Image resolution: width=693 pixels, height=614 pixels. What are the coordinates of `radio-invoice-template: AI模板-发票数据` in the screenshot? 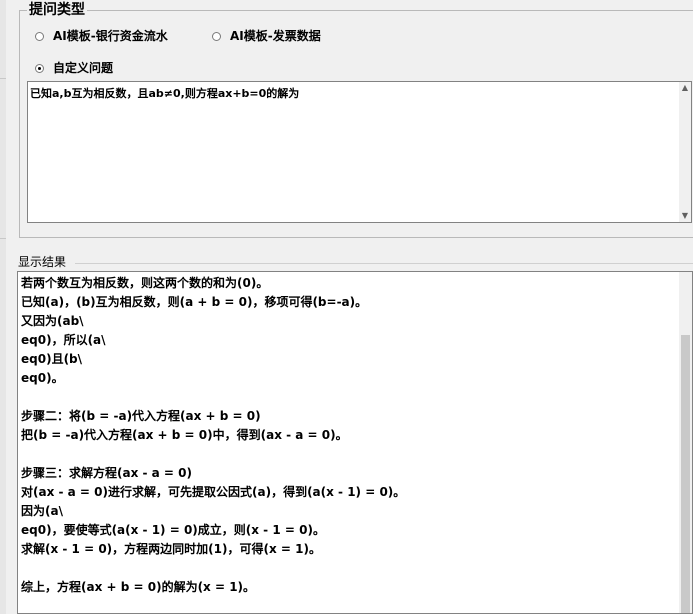 It's located at (266, 36).